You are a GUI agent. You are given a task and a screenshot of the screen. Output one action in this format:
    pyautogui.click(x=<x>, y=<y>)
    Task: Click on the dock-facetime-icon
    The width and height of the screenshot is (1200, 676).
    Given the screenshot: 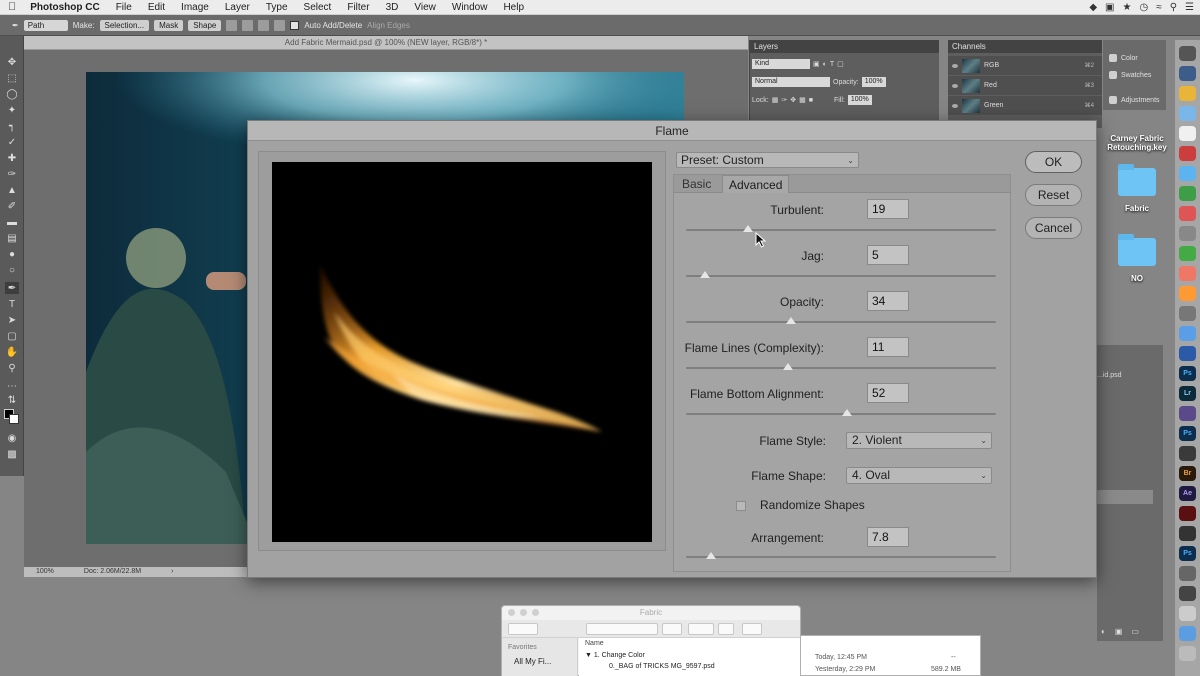 What is the action you would take?
    pyautogui.click(x=1187, y=193)
    